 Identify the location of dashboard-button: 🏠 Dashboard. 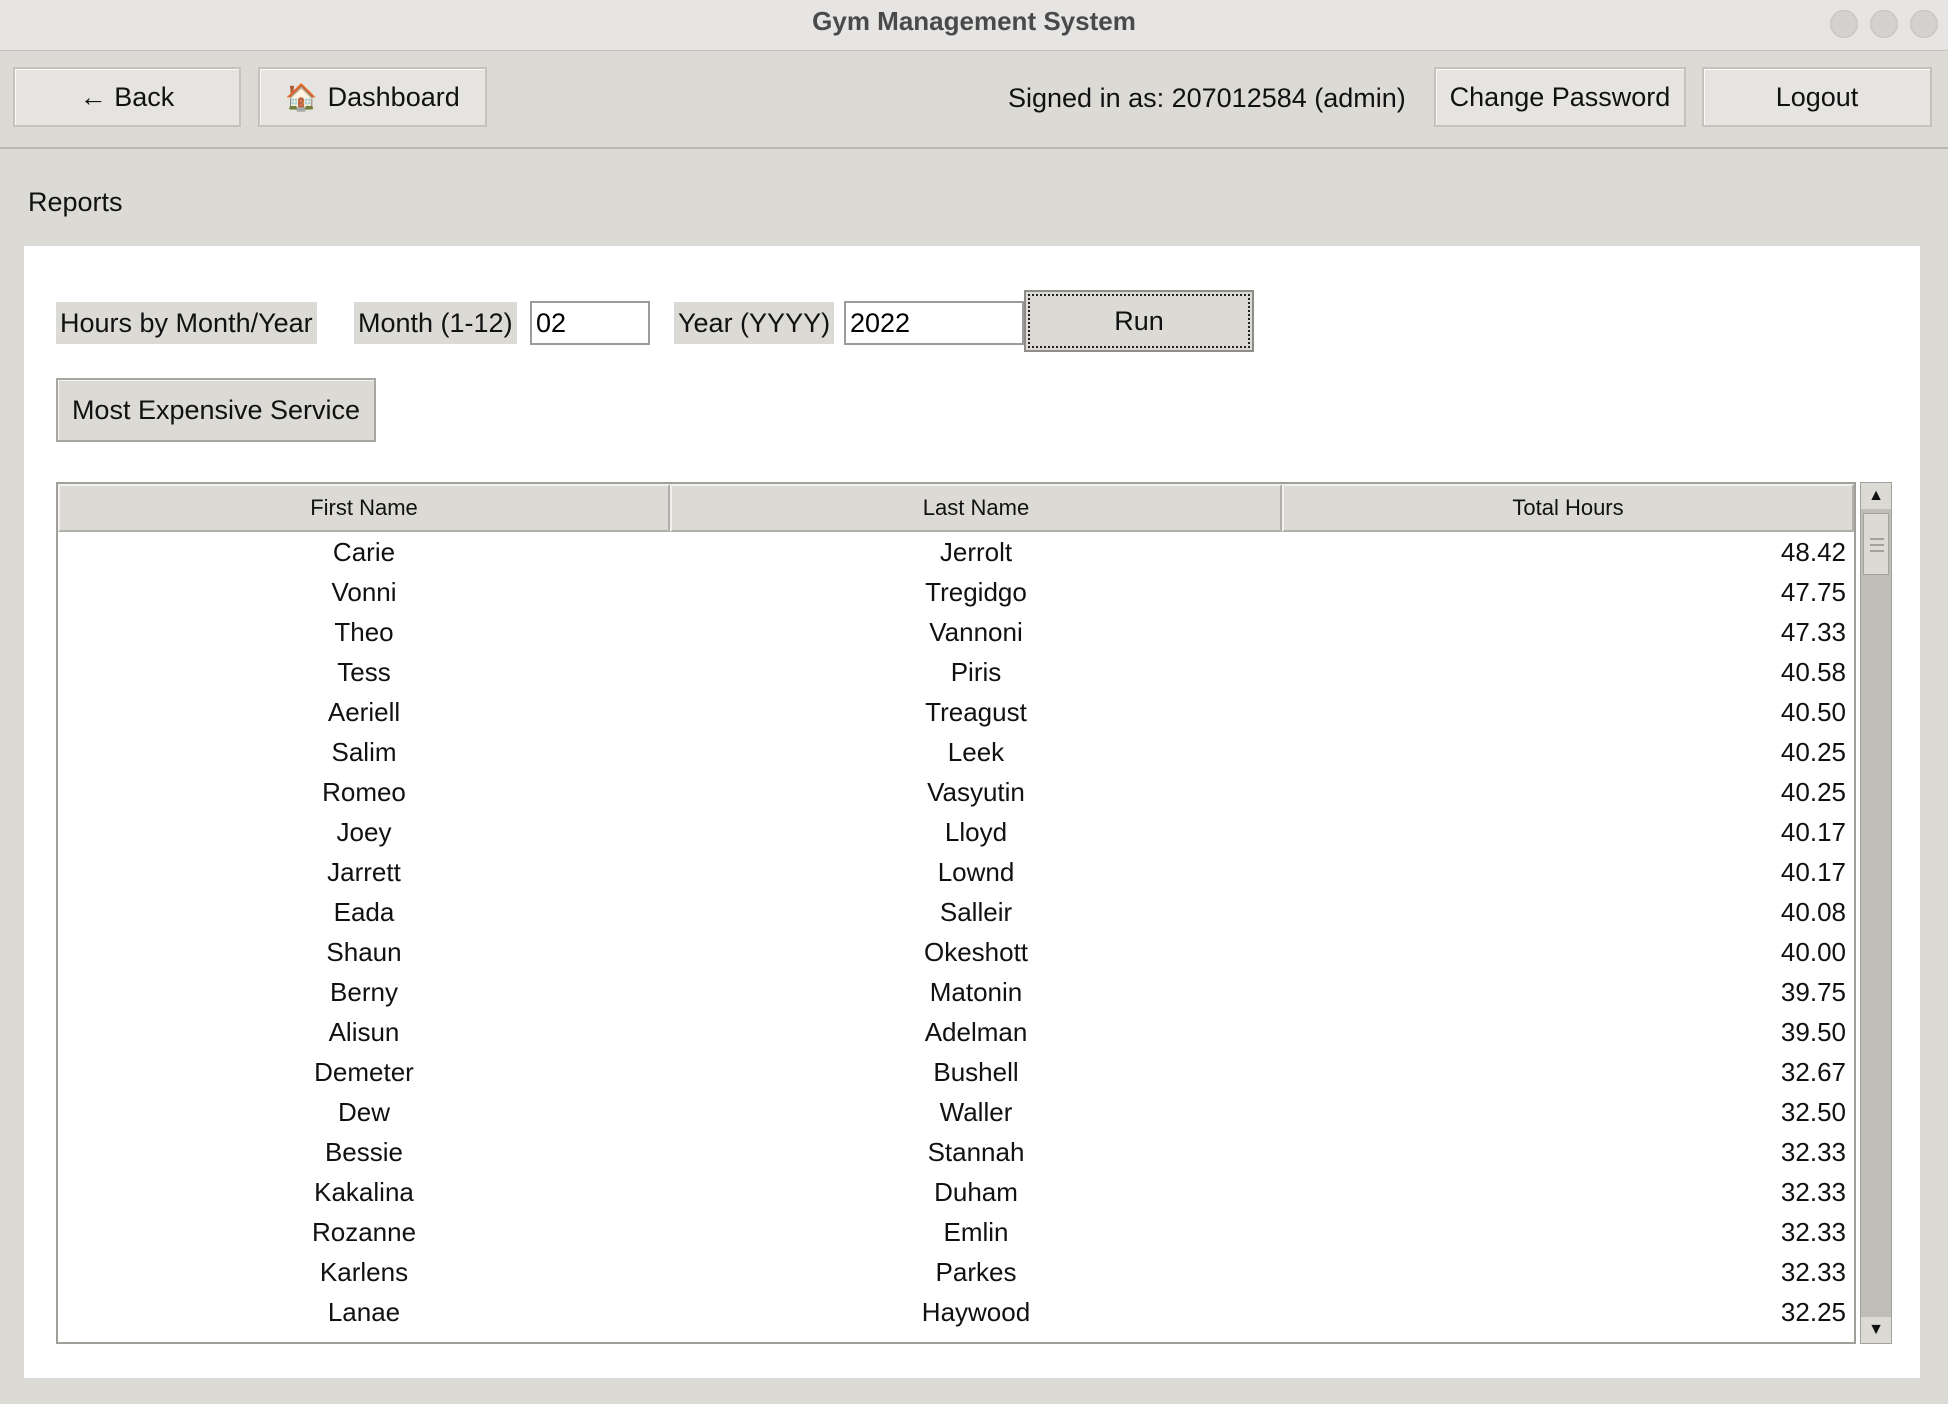
(372, 97).